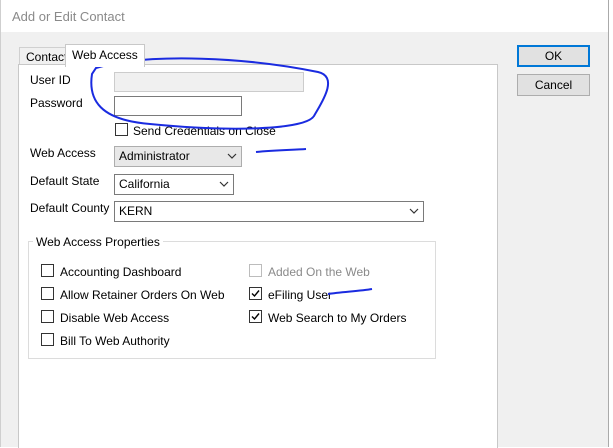 This screenshot has width=613, height=448. What do you see at coordinates (115, 341) in the screenshot?
I see `bill-to-web-authority-label: Bill To Web Authority` at bounding box center [115, 341].